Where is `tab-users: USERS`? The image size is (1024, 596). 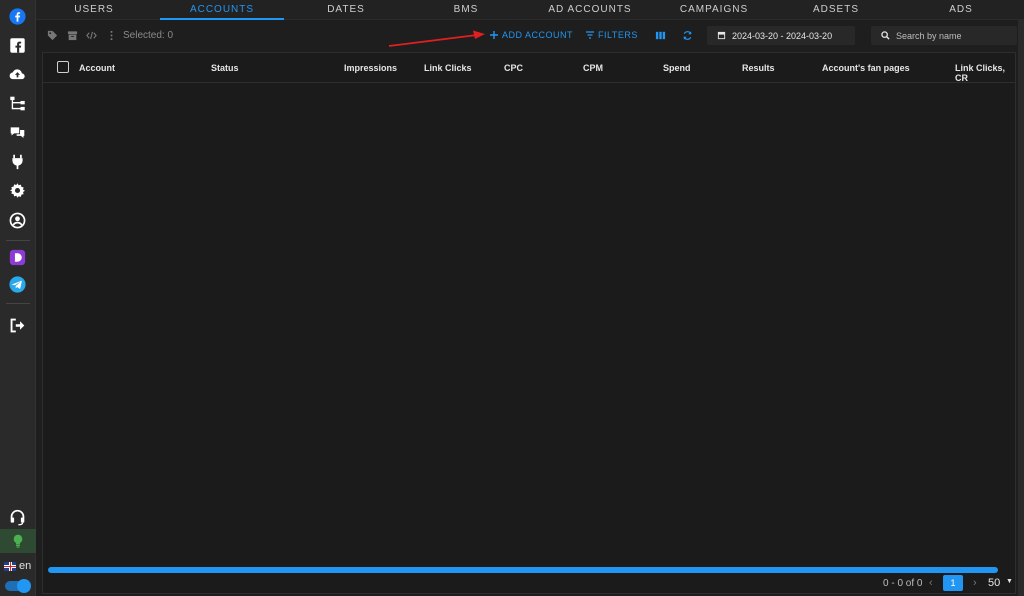 tab-users: USERS is located at coordinates (94, 10).